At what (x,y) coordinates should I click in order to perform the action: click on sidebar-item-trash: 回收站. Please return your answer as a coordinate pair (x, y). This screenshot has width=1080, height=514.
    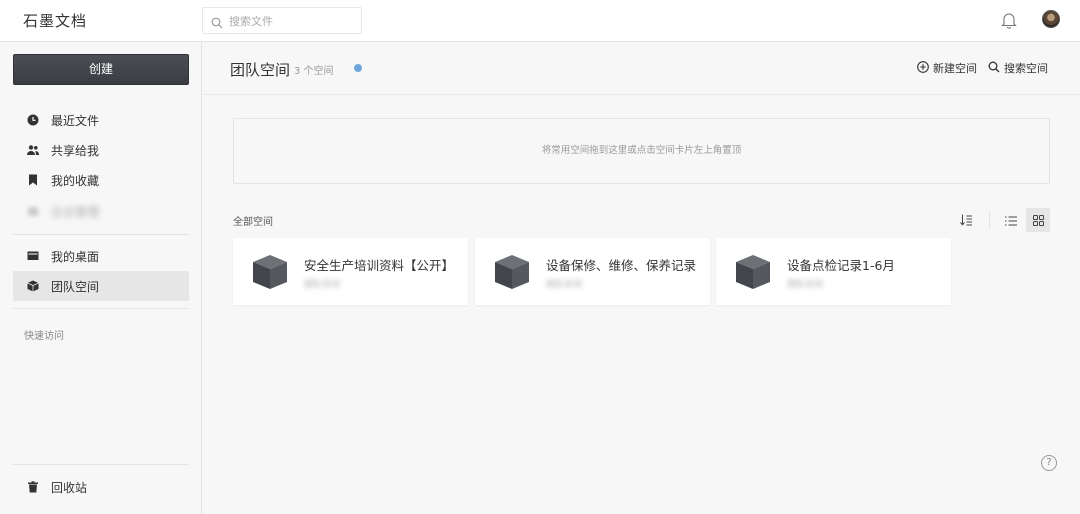
    Looking at the image, I should click on (101, 487).